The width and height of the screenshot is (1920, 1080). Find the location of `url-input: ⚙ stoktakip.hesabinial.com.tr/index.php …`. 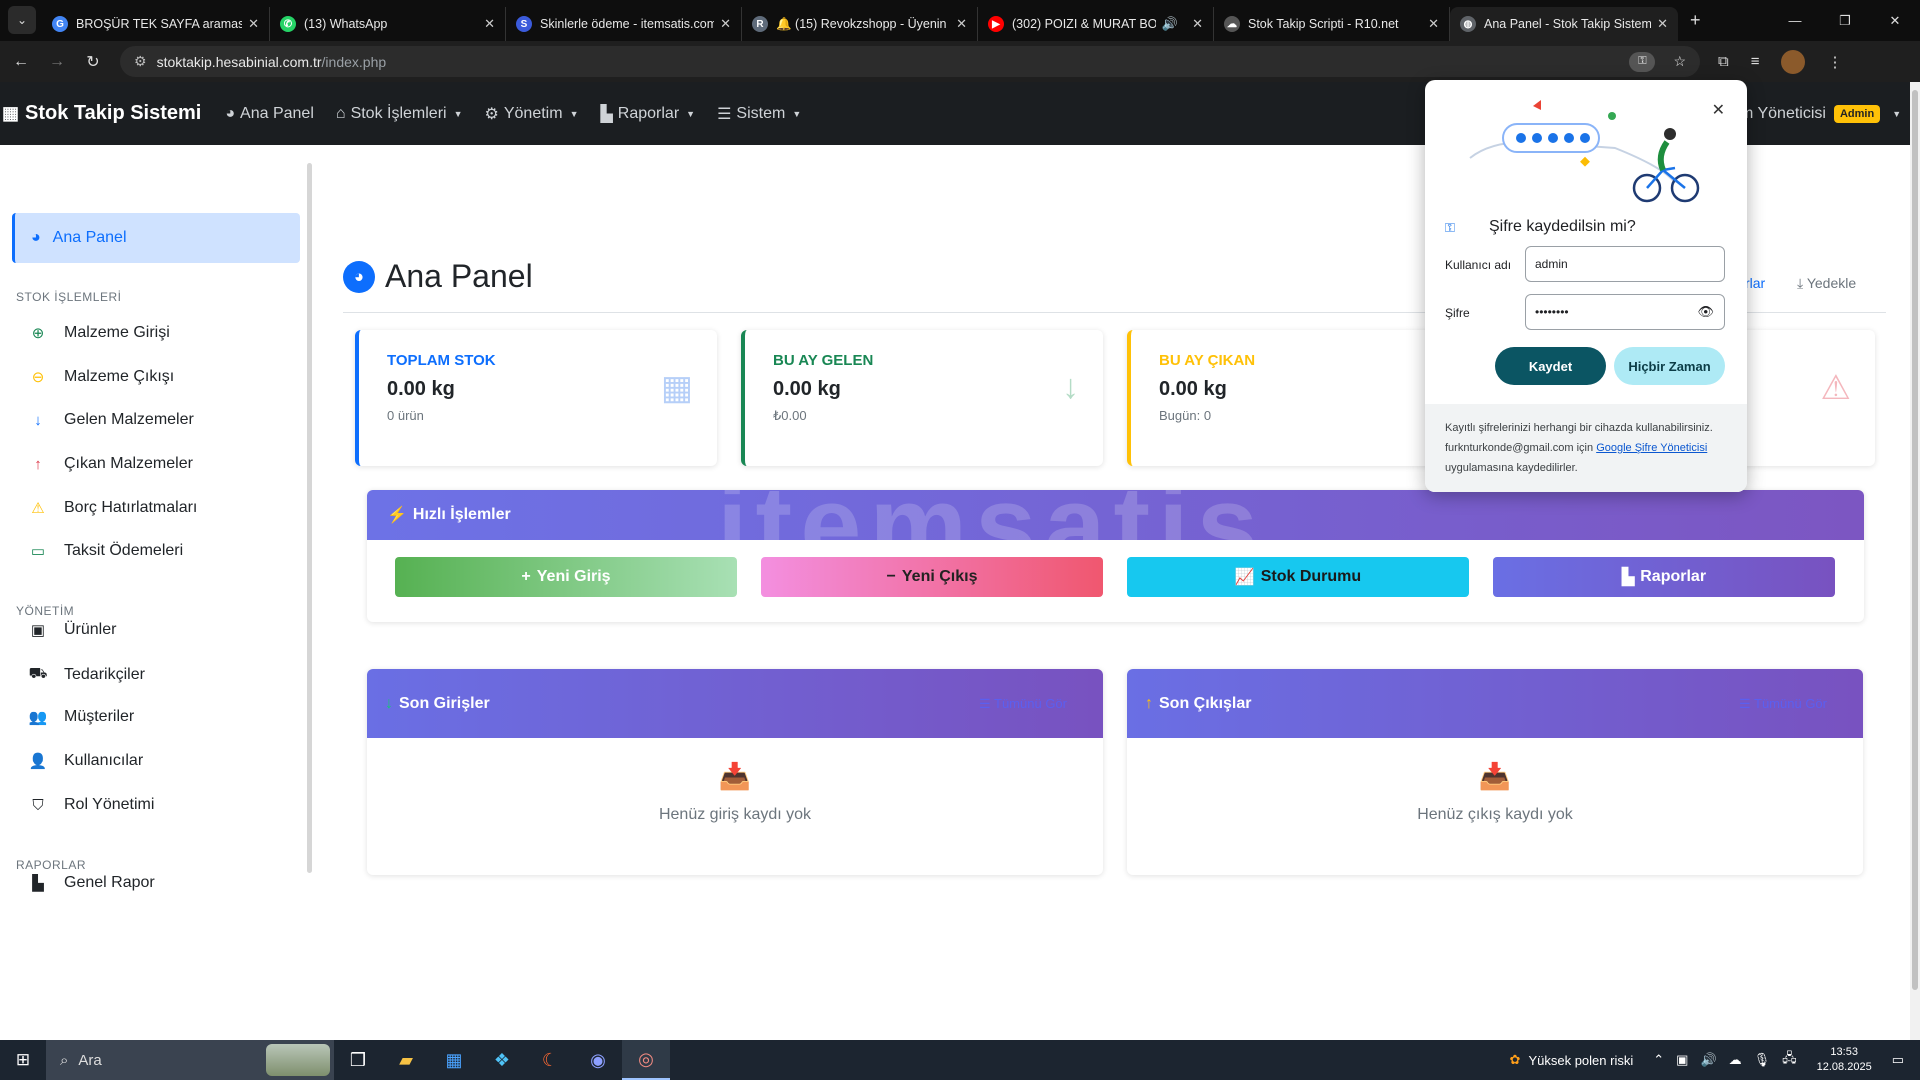

url-input: ⚙ stoktakip.hesabinial.com.tr/index.php … is located at coordinates (910, 61).